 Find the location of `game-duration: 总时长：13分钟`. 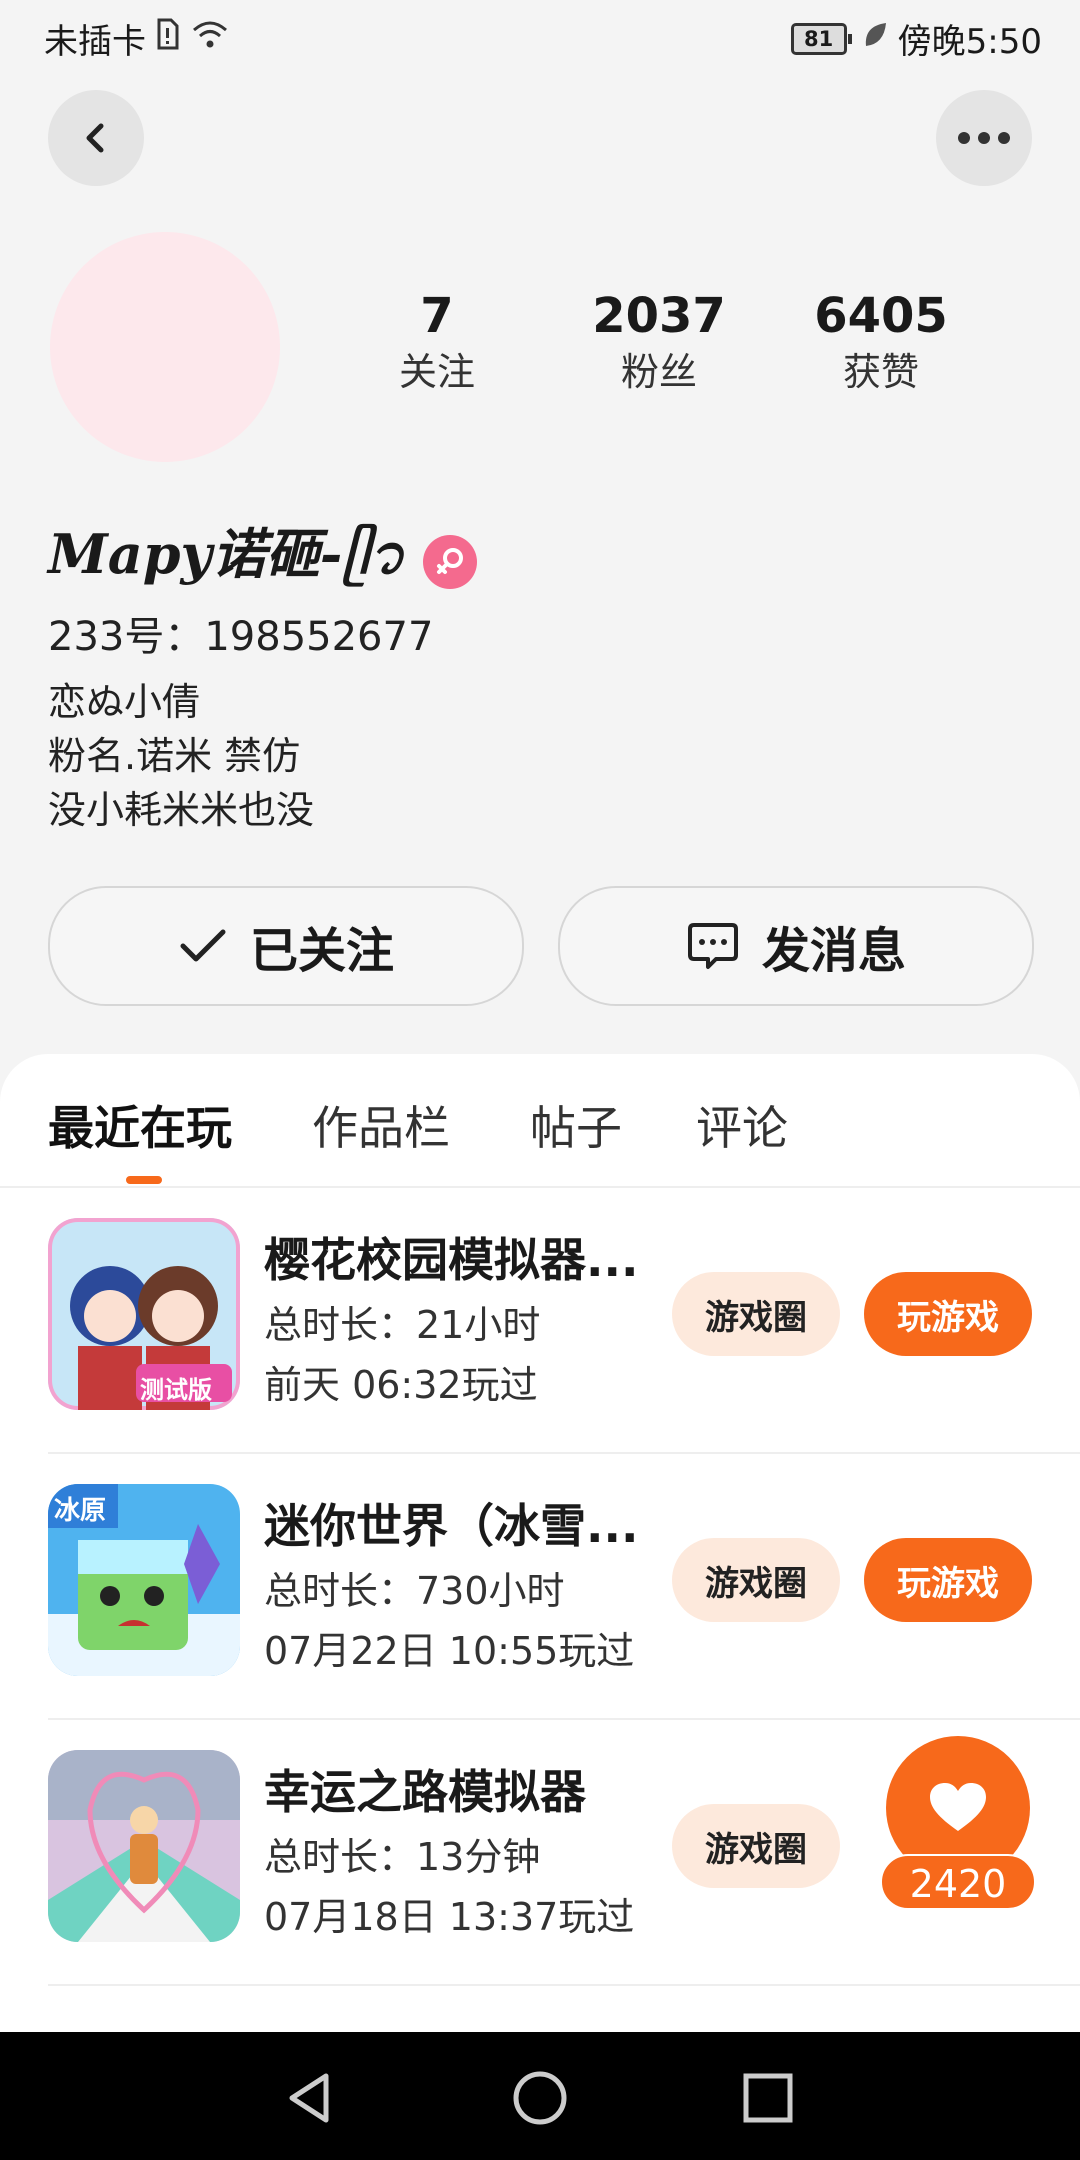

game-duration: 总时长：13分钟 is located at coordinates (402, 1857).